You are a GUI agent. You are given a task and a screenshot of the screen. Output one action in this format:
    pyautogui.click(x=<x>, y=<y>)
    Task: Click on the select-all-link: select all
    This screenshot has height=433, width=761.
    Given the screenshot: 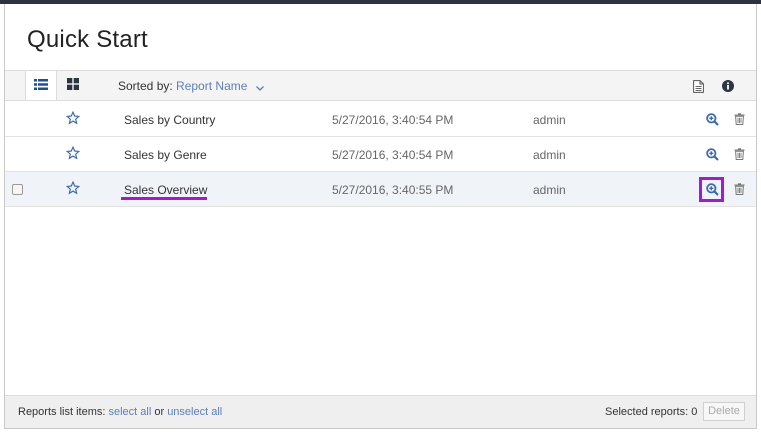 What is the action you would take?
    pyautogui.click(x=129, y=412)
    